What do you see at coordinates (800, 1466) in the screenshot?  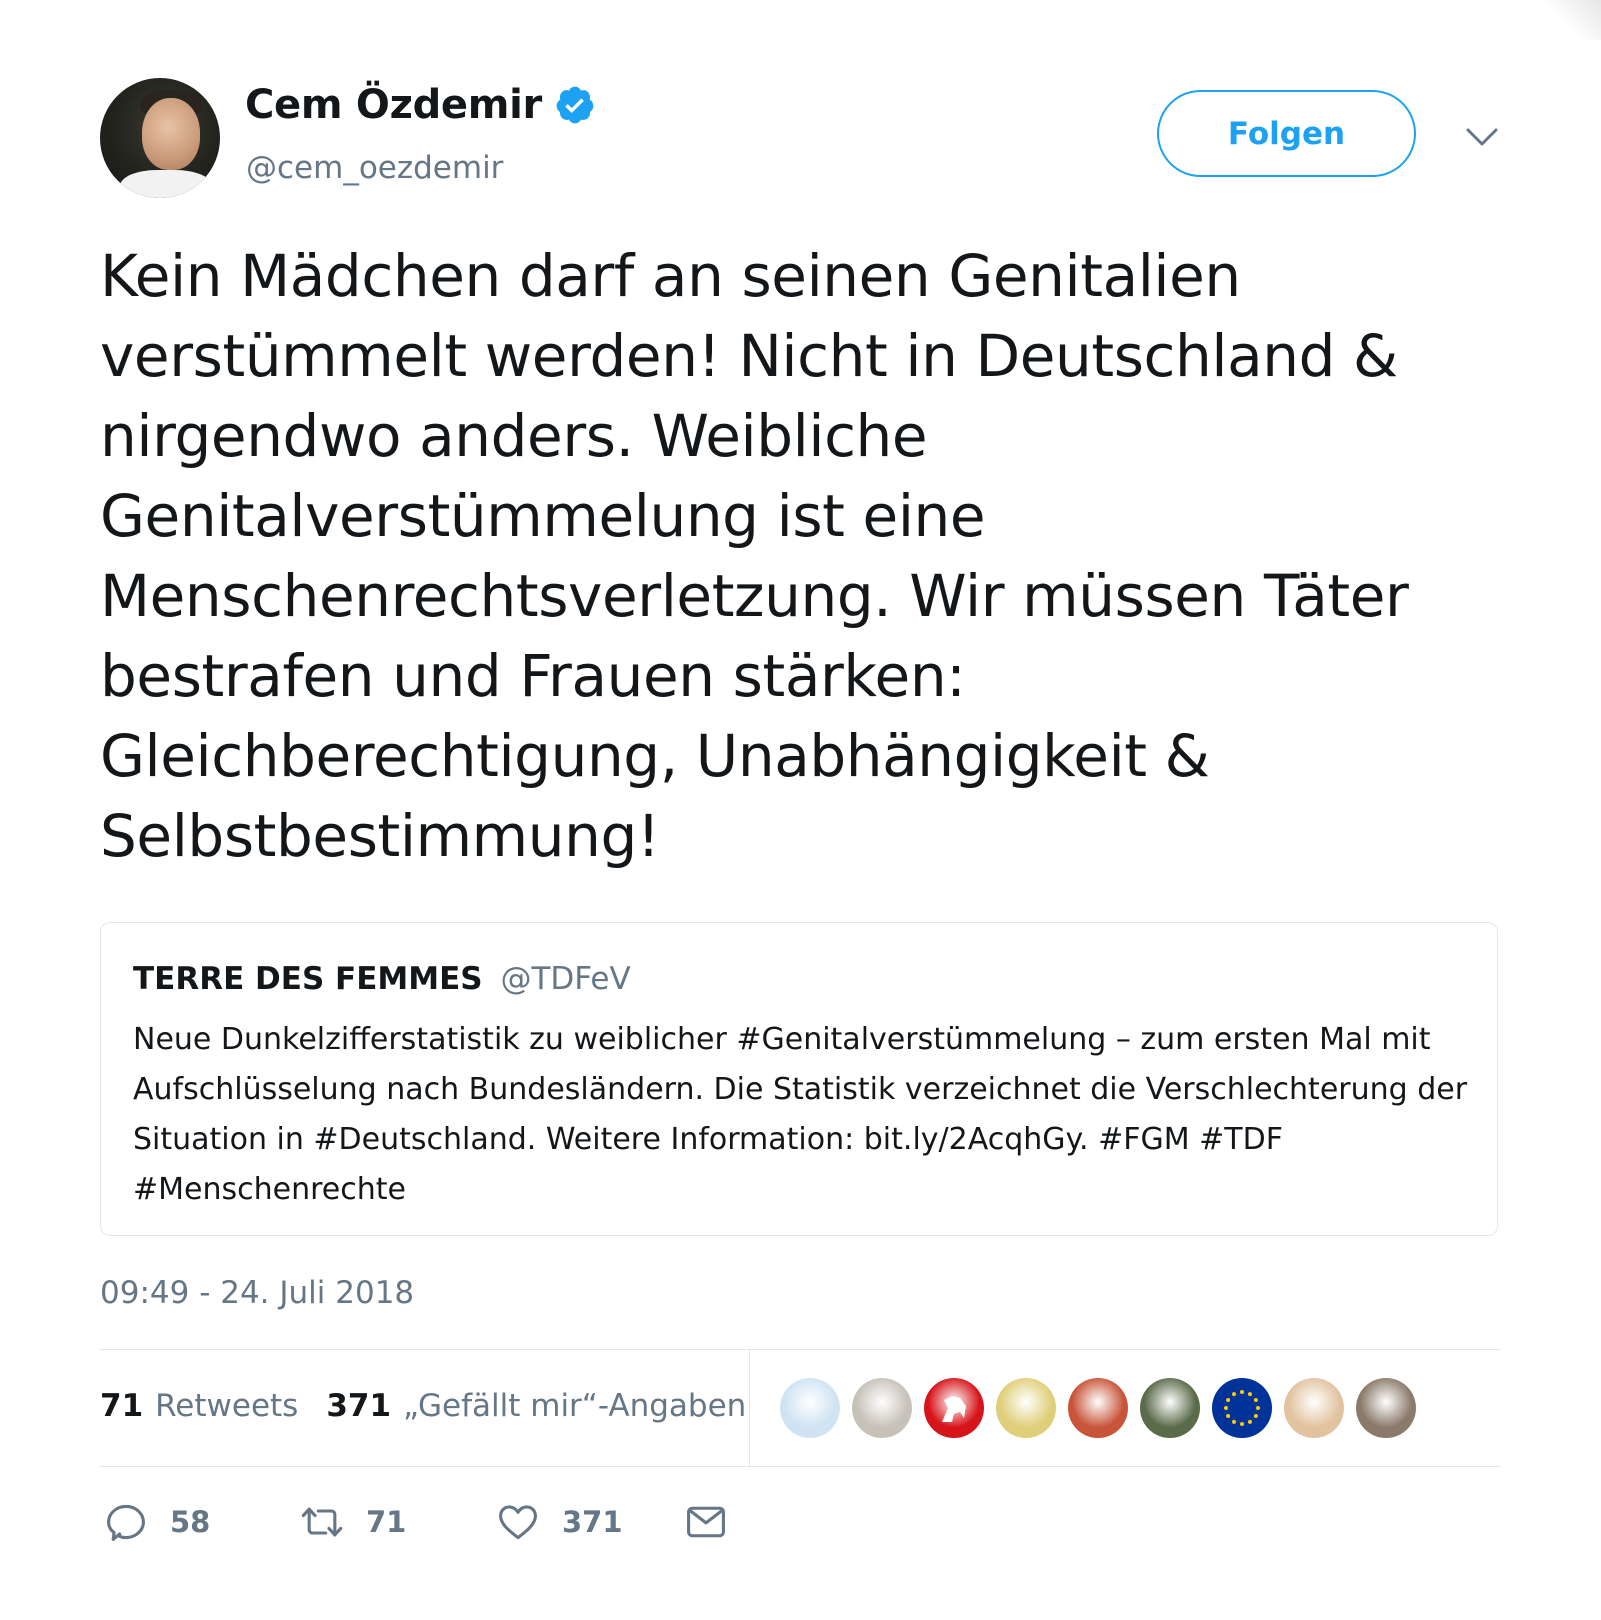 I see `divider-bottom` at bounding box center [800, 1466].